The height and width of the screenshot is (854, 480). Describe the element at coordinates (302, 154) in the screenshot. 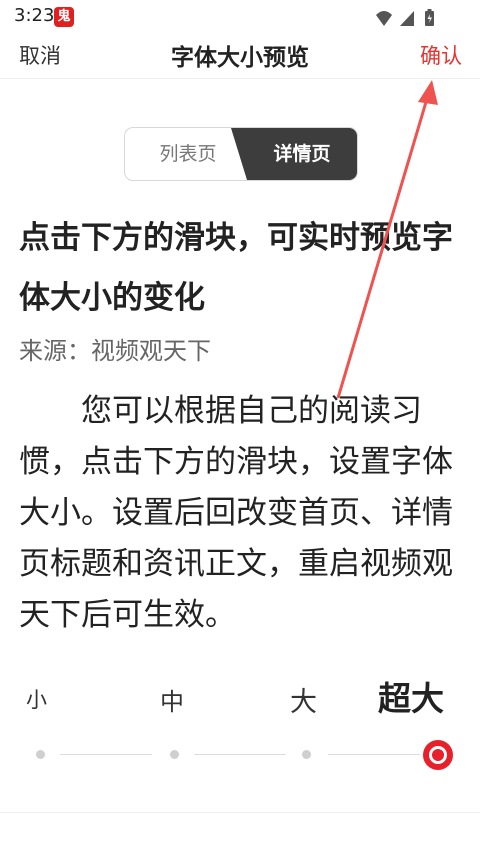

I see `tab-detail-page: 详情页` at that location.